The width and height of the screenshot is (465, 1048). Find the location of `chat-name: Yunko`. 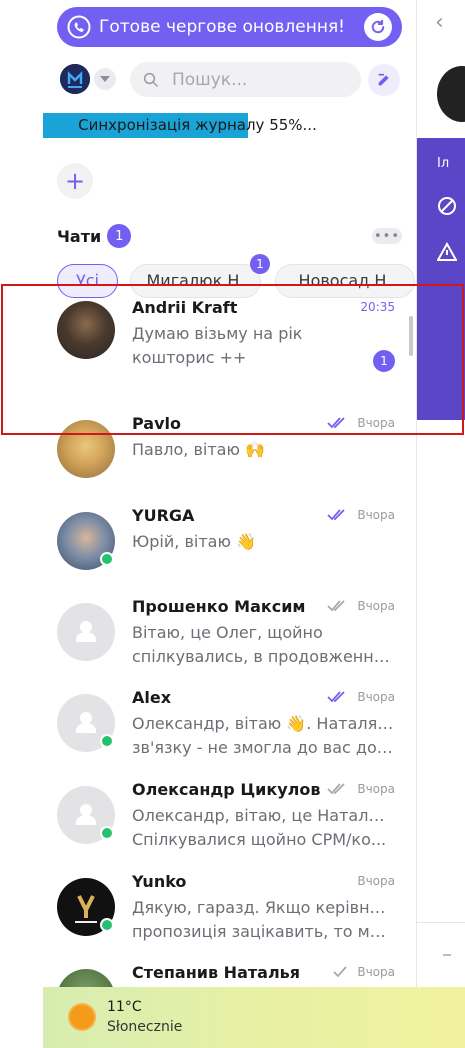

chat-name: Yunko is located at coordinates (159, 881).